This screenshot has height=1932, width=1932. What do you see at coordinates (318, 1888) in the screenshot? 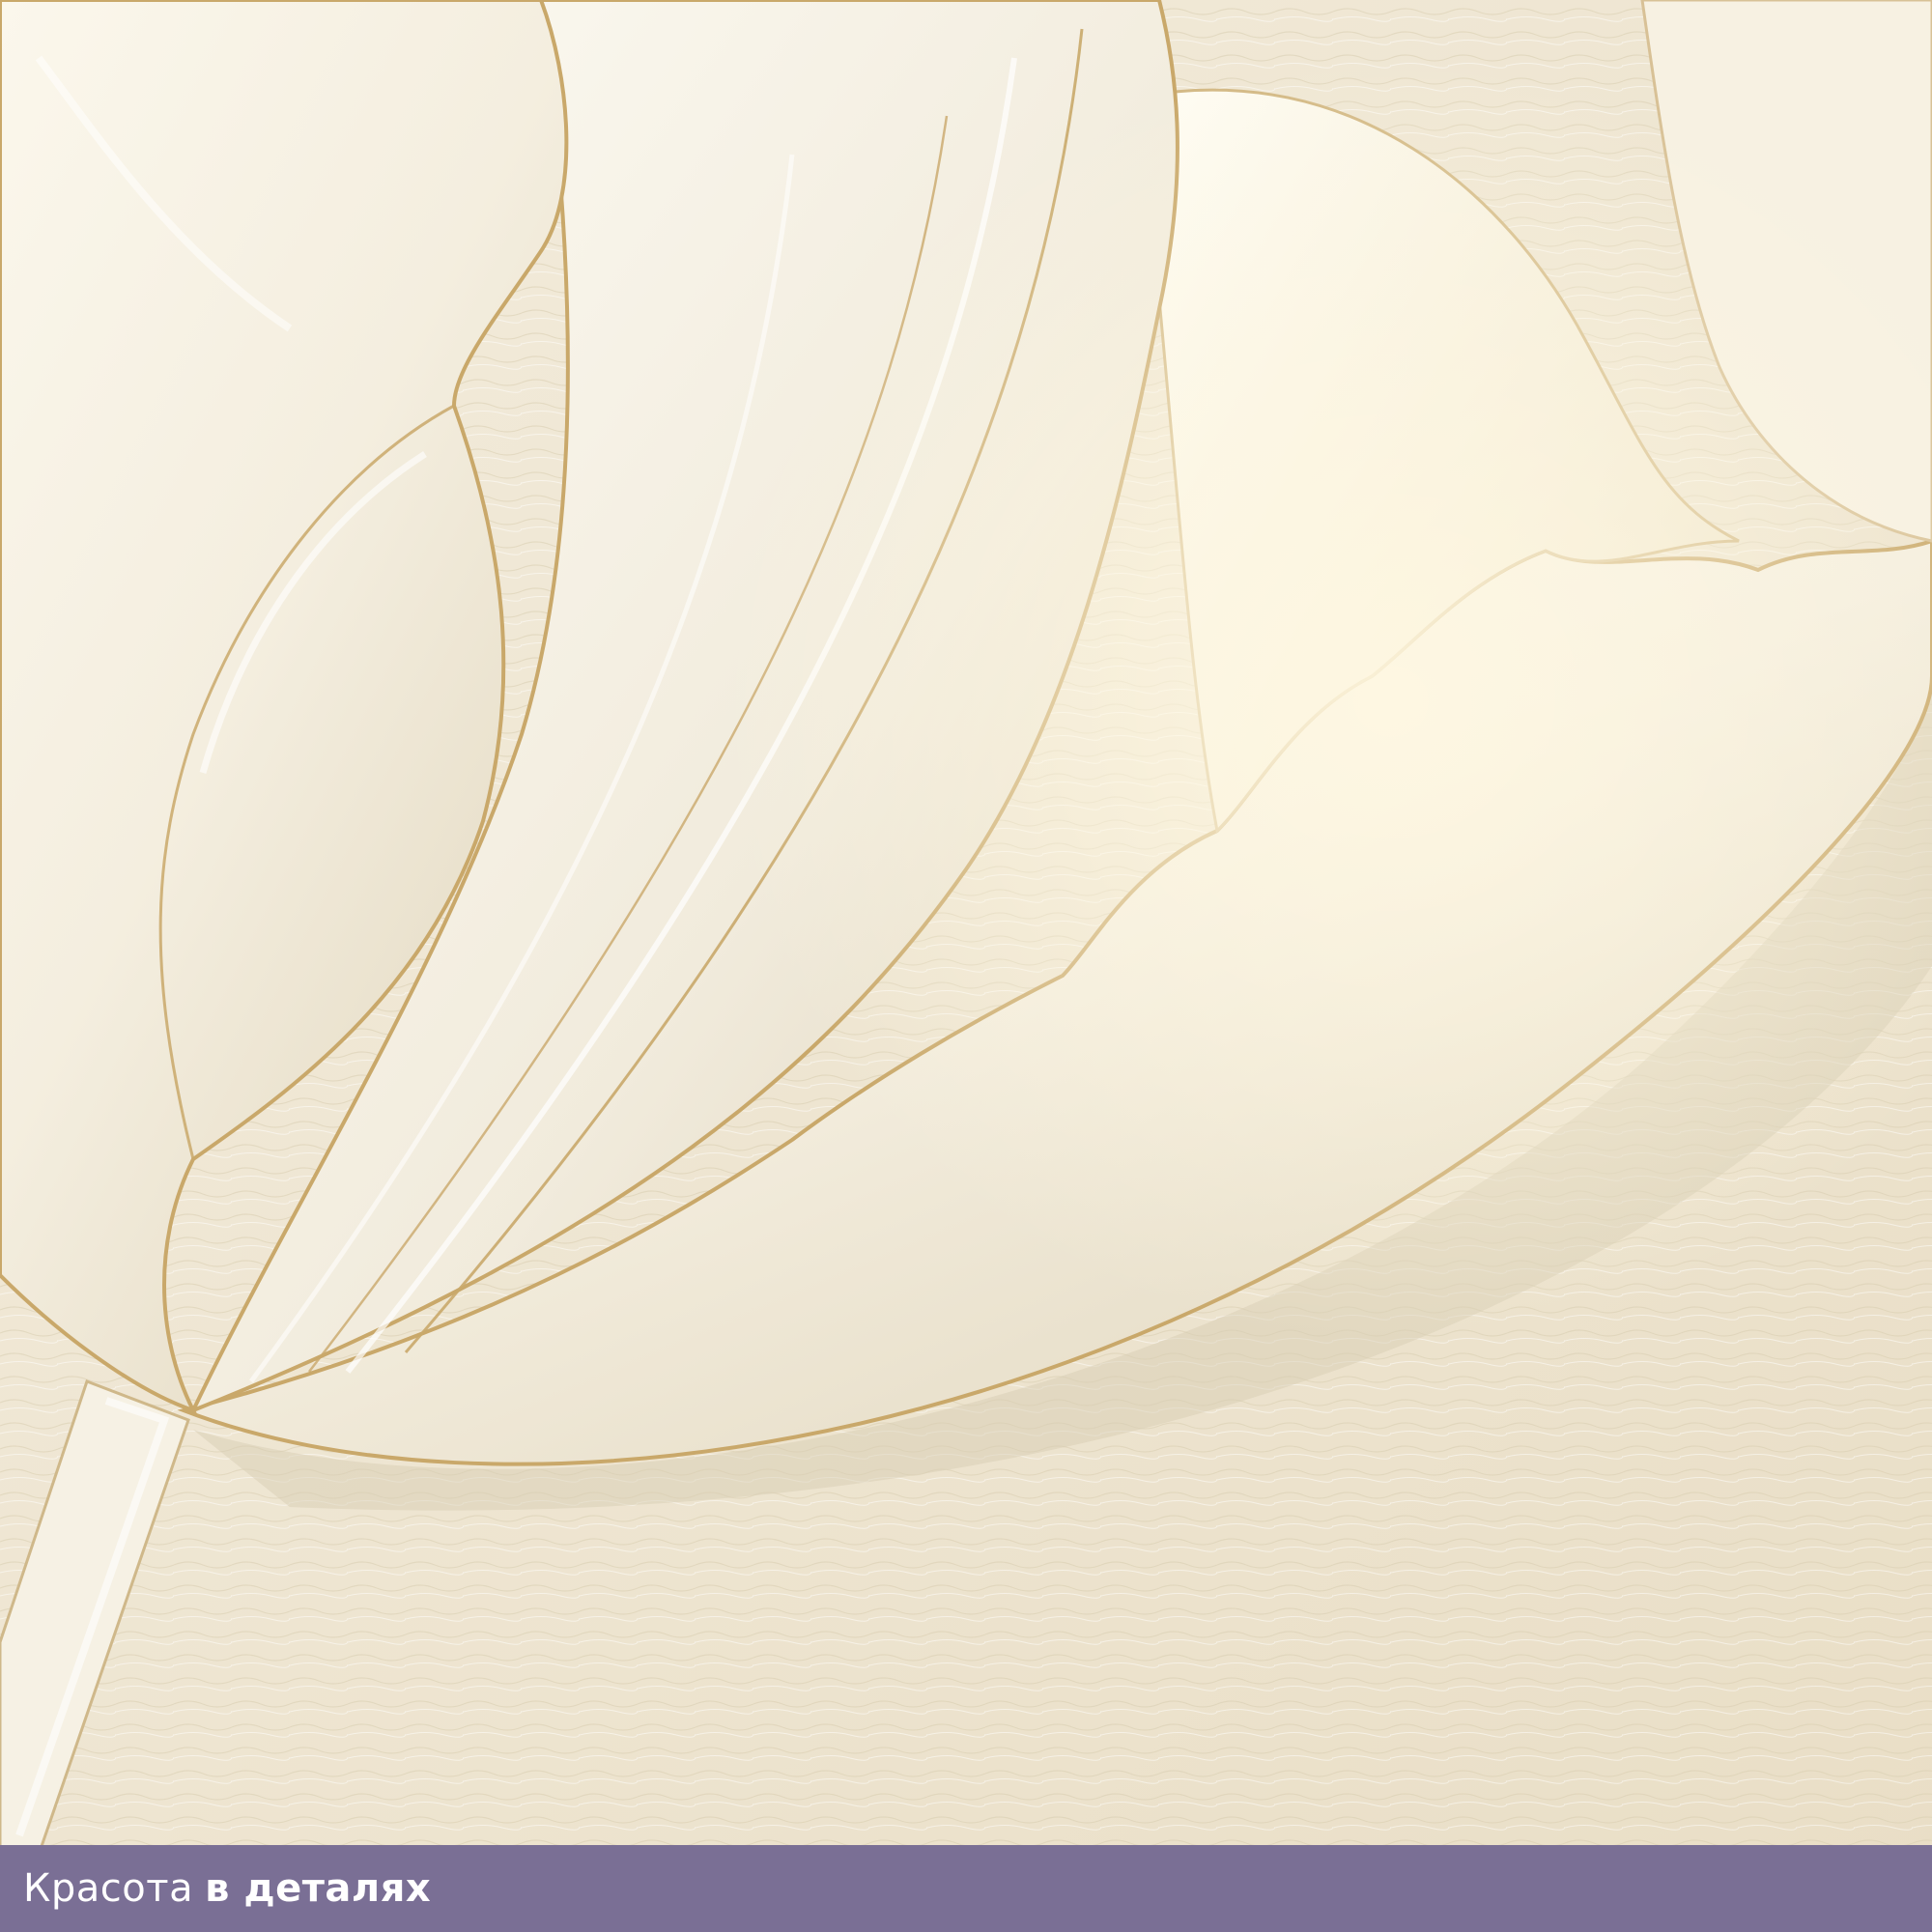
I see `caption-bold-text: в деталях` at bounding box center [318, 1888].